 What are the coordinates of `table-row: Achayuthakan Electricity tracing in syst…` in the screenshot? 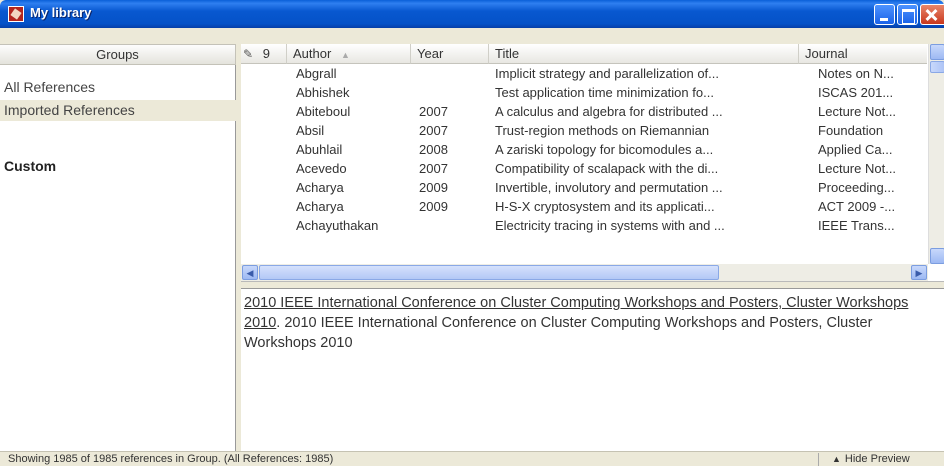 It's located at (584, 225).